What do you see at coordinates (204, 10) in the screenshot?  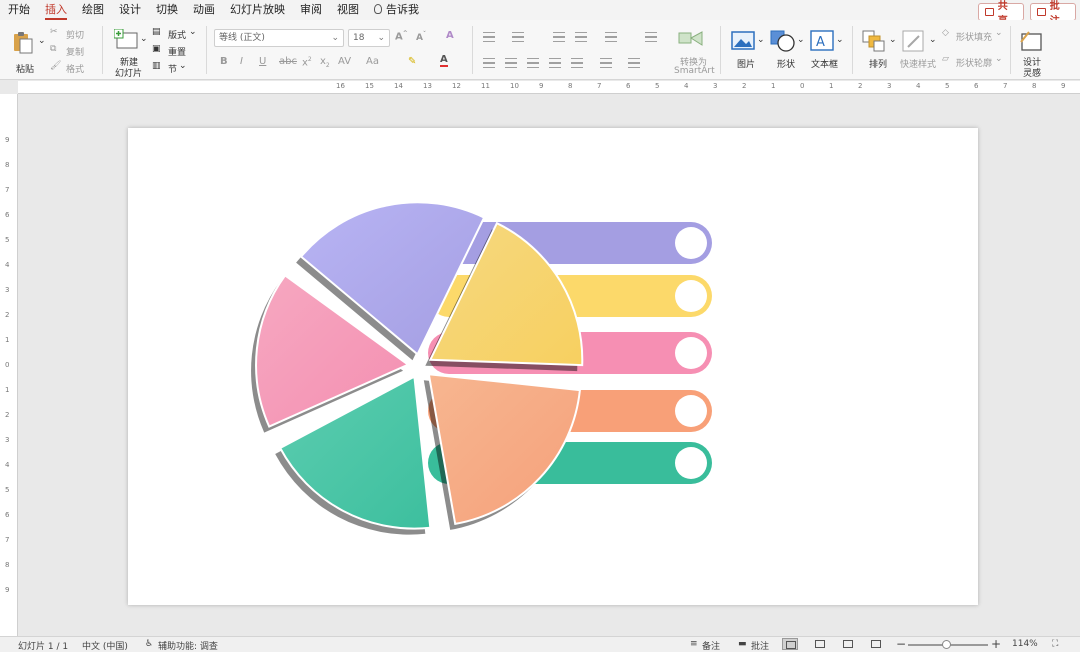 I see `tab-animations: 动画` at bounding box center [204, 10].